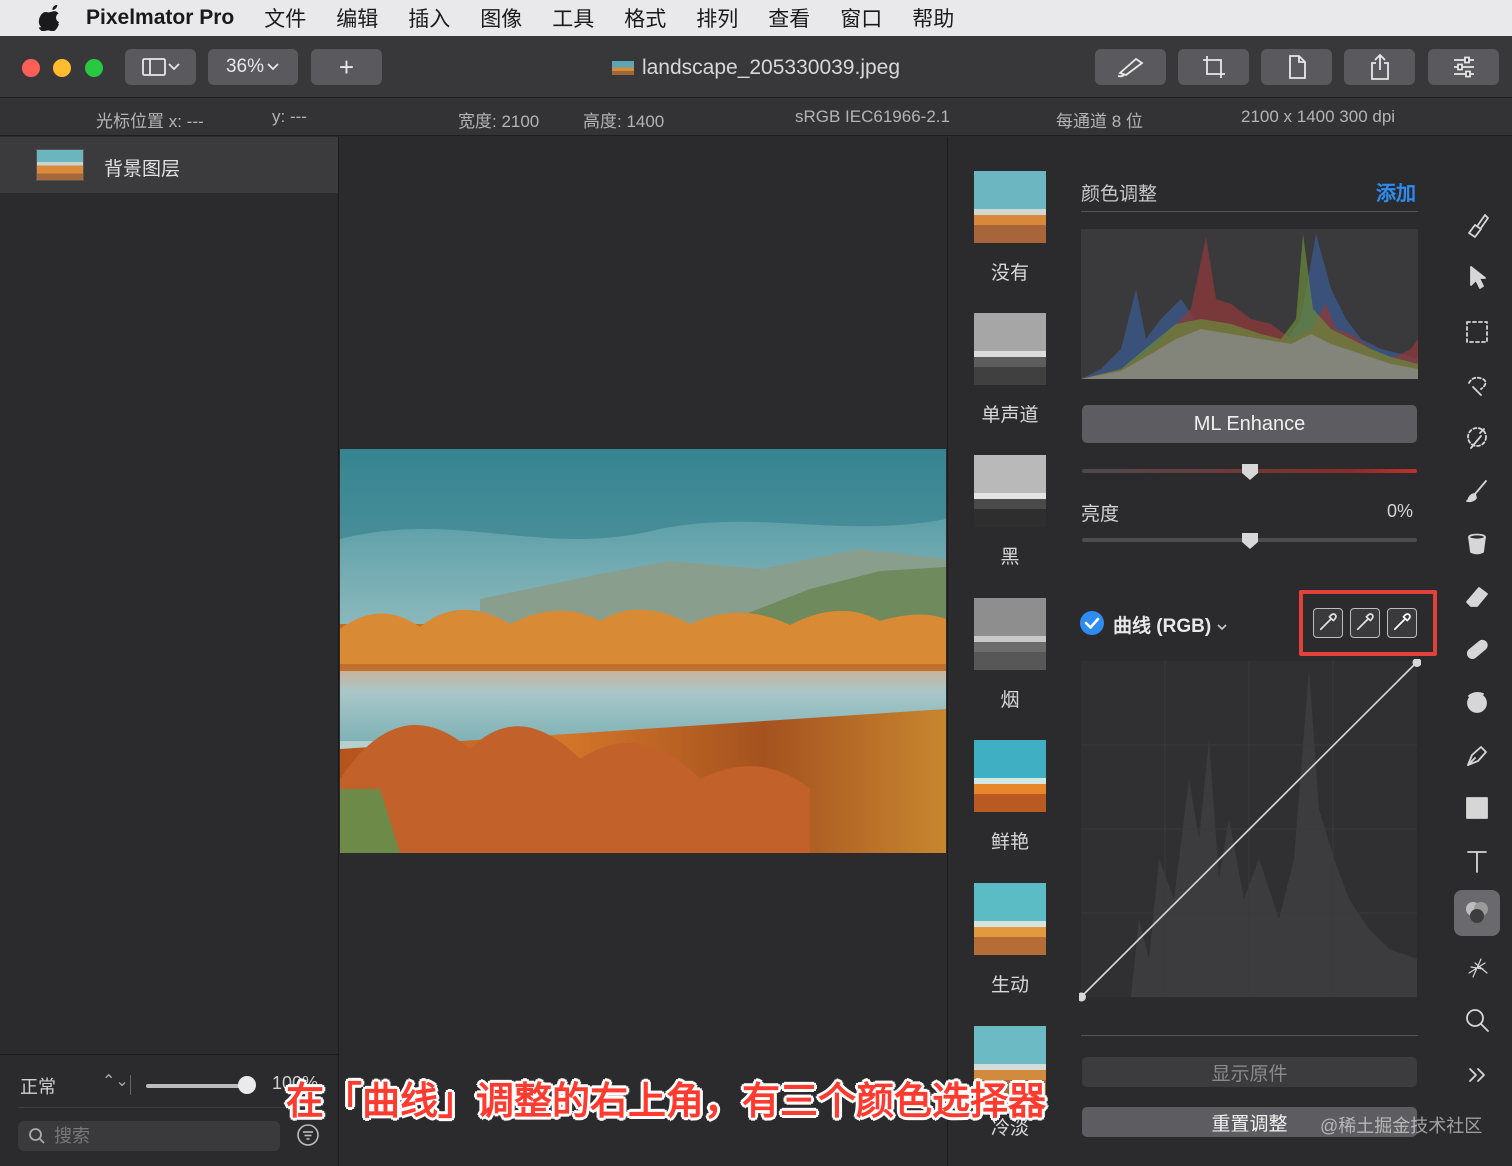  I want to click on opacity-slider-knob, so click(247, 1085).